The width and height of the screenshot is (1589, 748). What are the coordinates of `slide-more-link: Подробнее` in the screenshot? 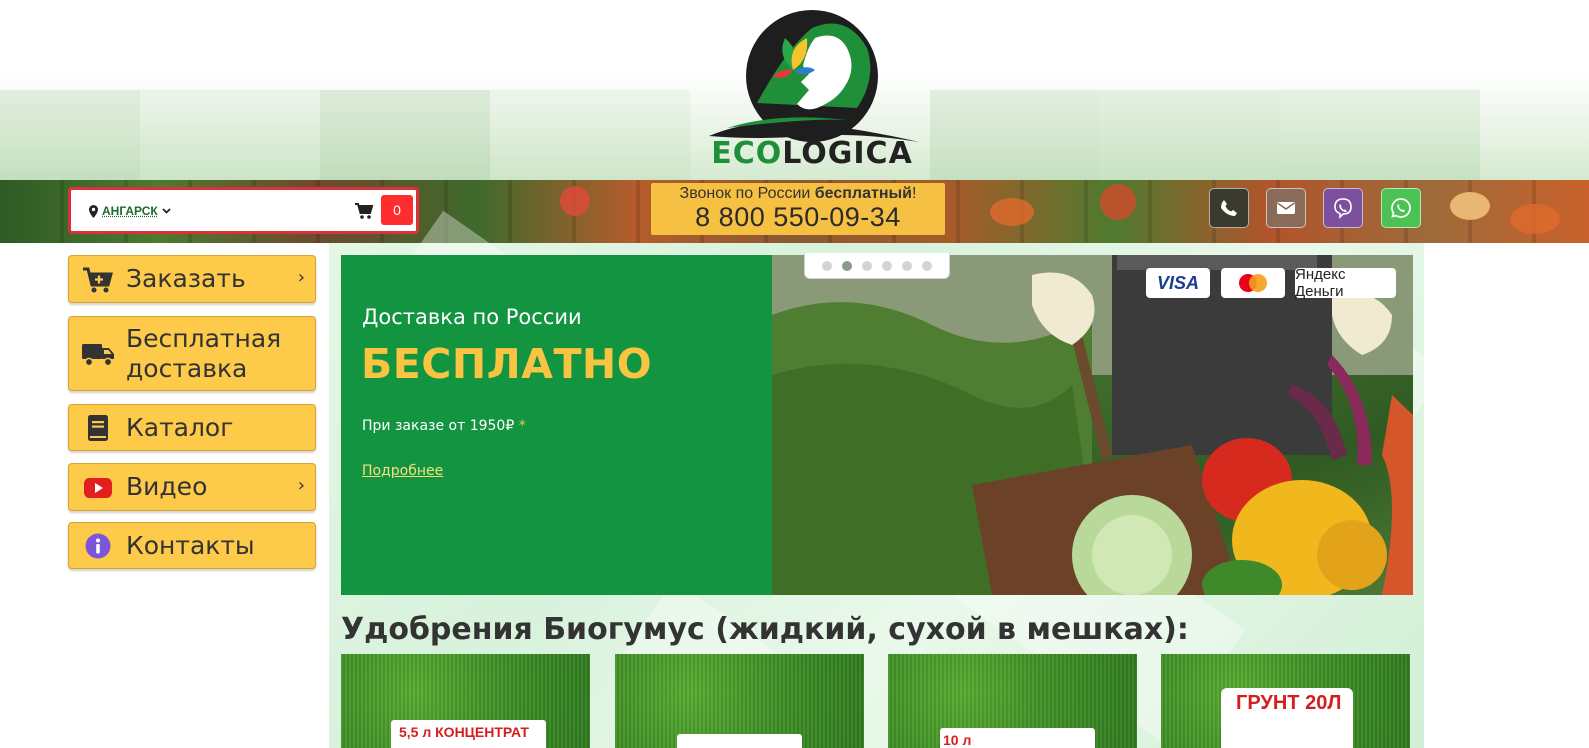 It's located at (402, 471).